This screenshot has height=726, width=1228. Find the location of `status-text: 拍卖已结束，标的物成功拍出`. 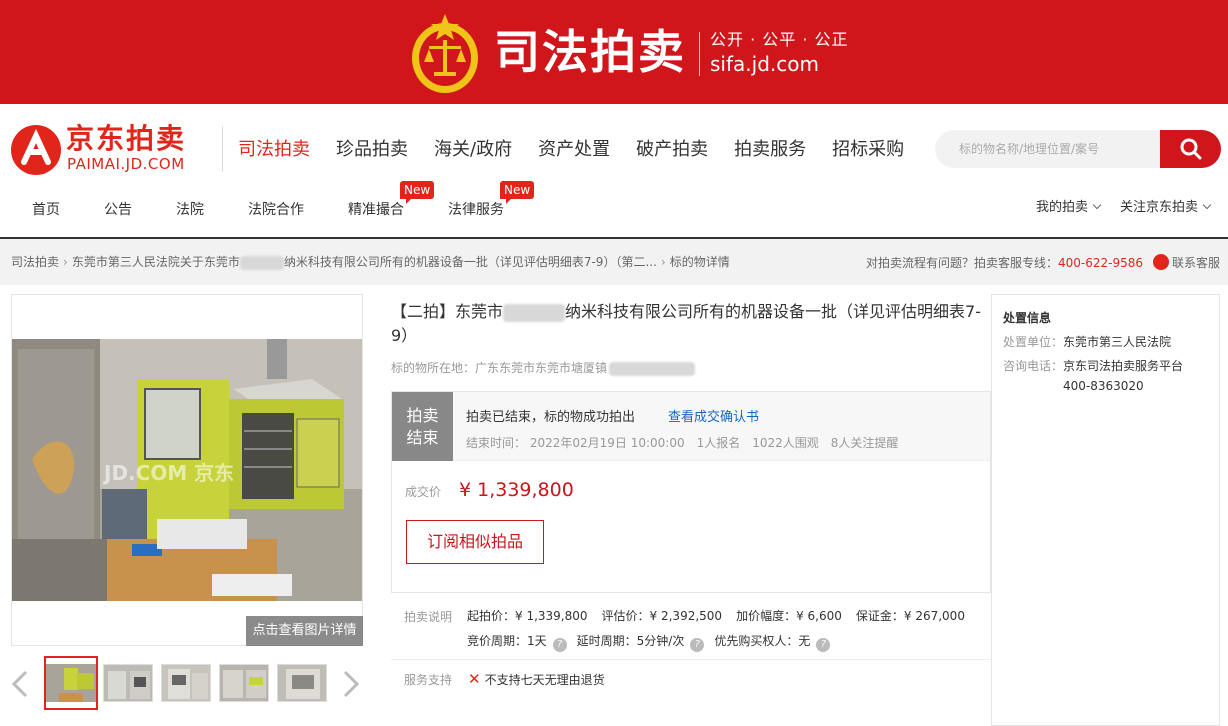

status-text: 拍卖已结束，标的物成功拍出 is located at coordinates (551, 417).